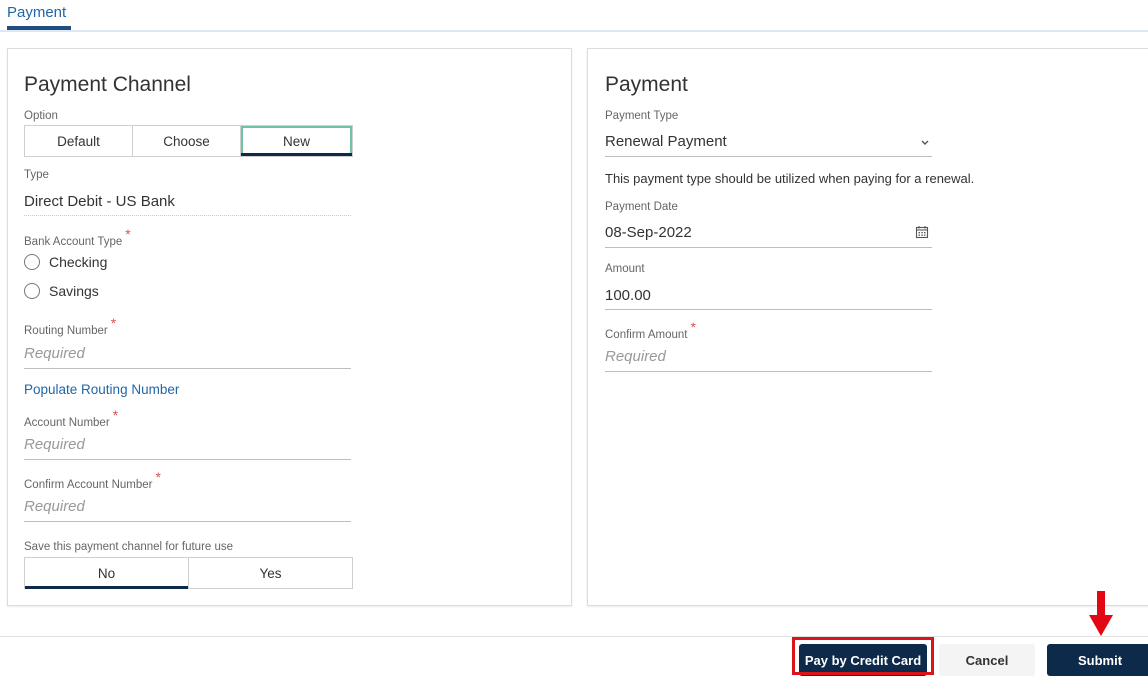 Image resolution: width=1148 pixels, height=676 pixels. I want to click on calendar-icon, so click(922, 232).